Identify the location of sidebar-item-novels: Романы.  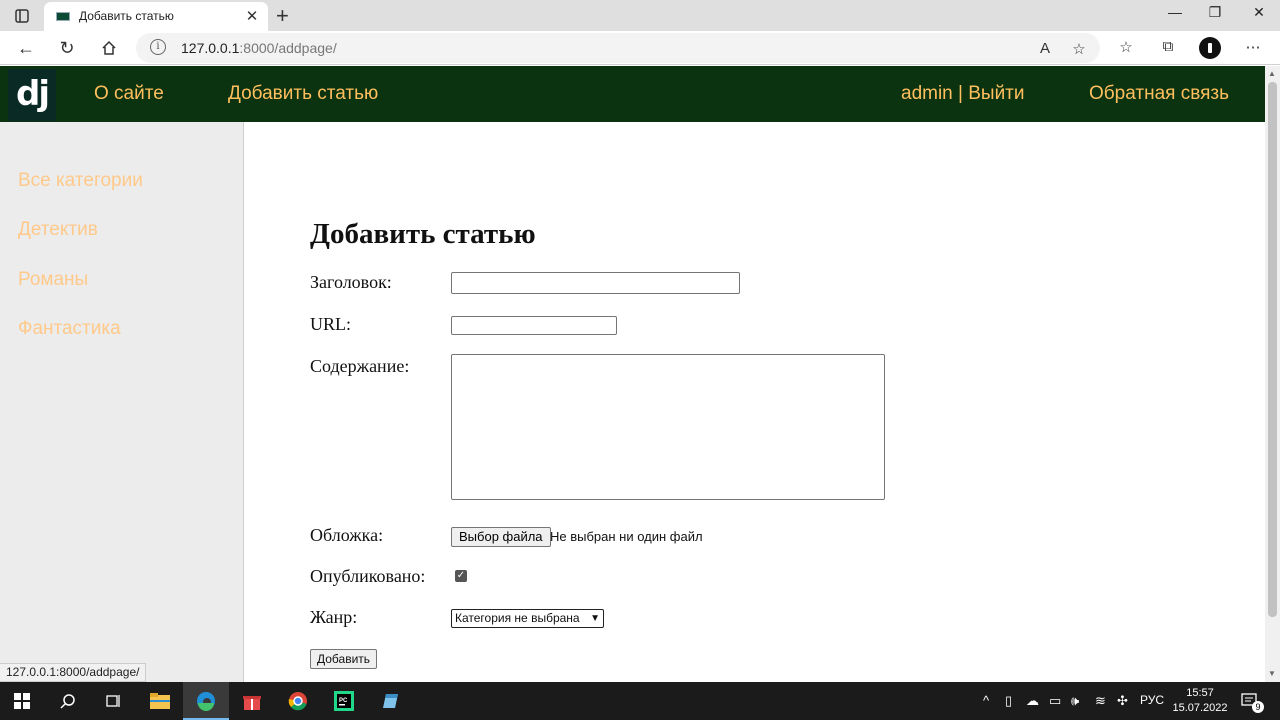
(53, 280).